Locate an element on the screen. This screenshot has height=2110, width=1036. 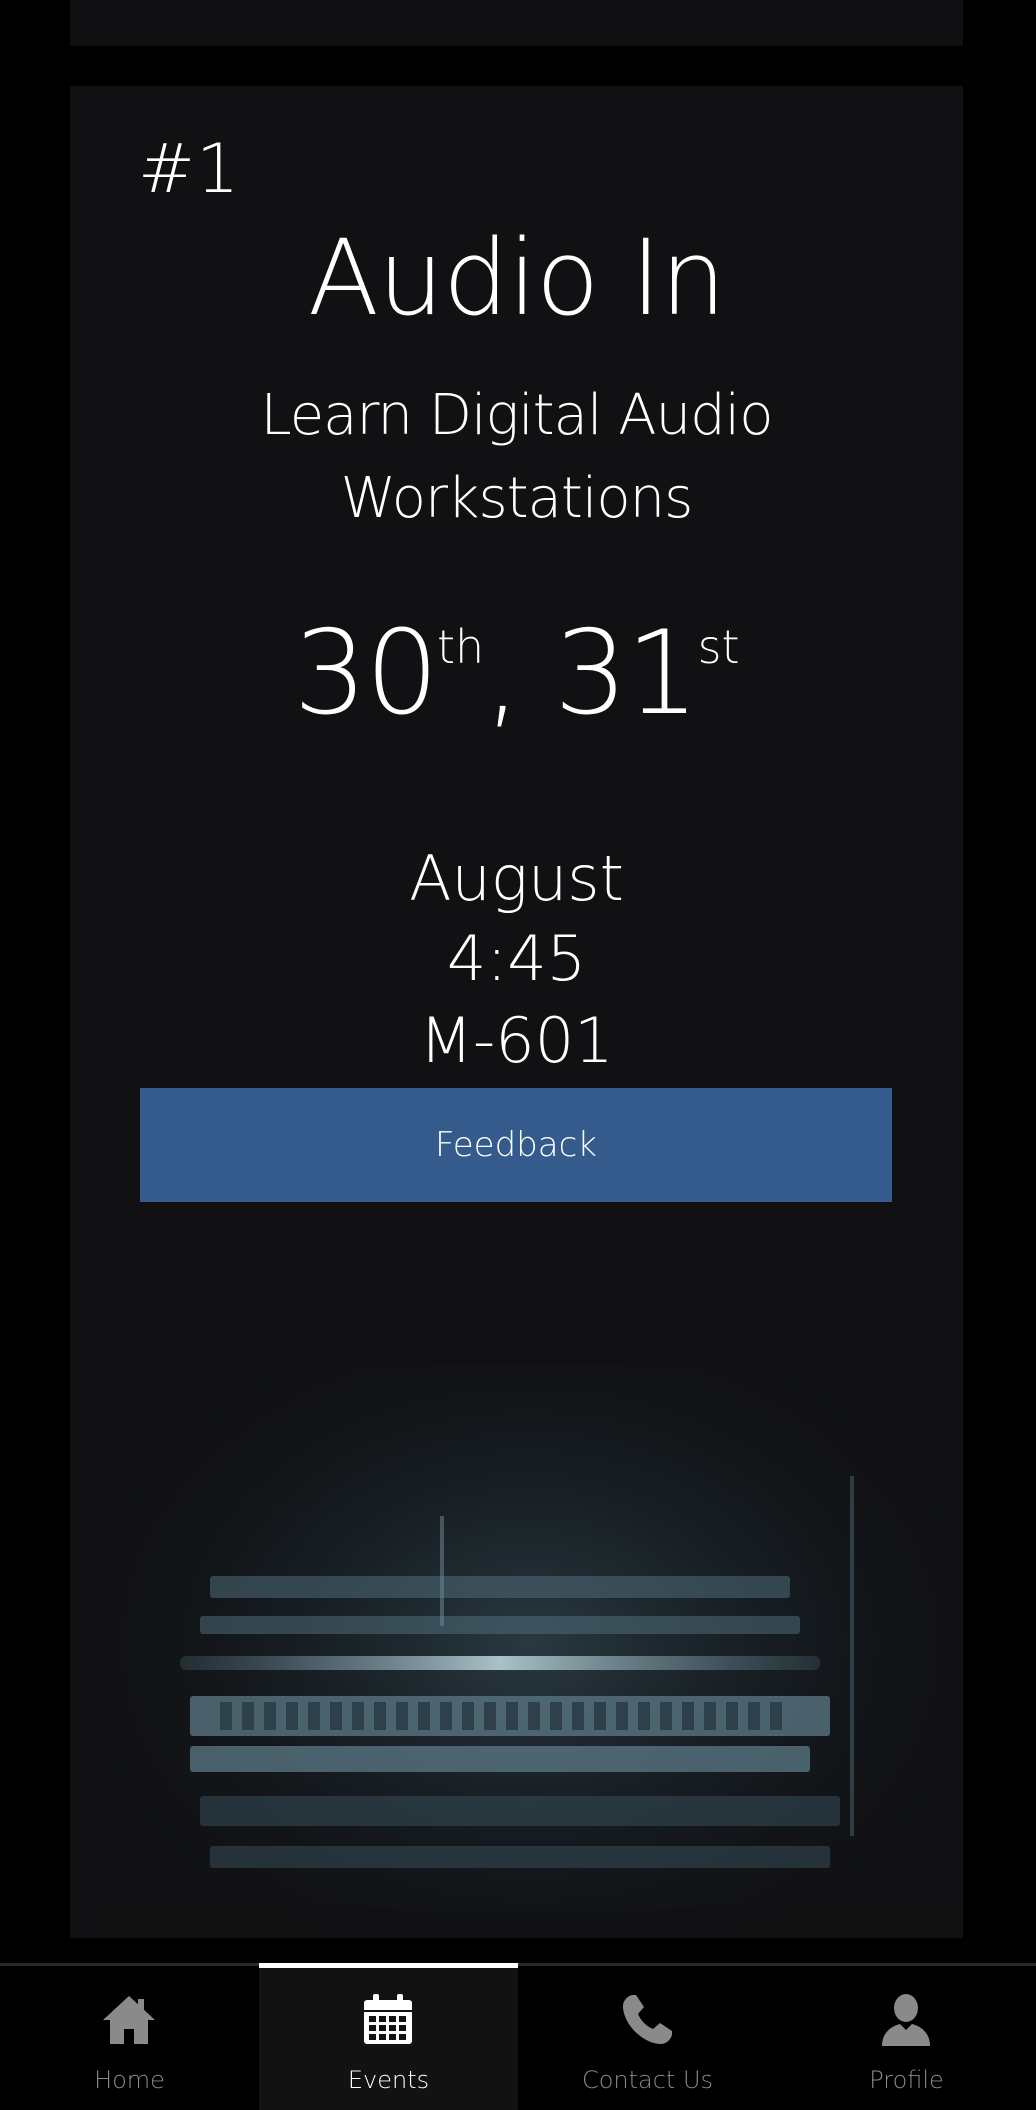
event-dates: 30th, 31st is located at coordinates (516, 674).